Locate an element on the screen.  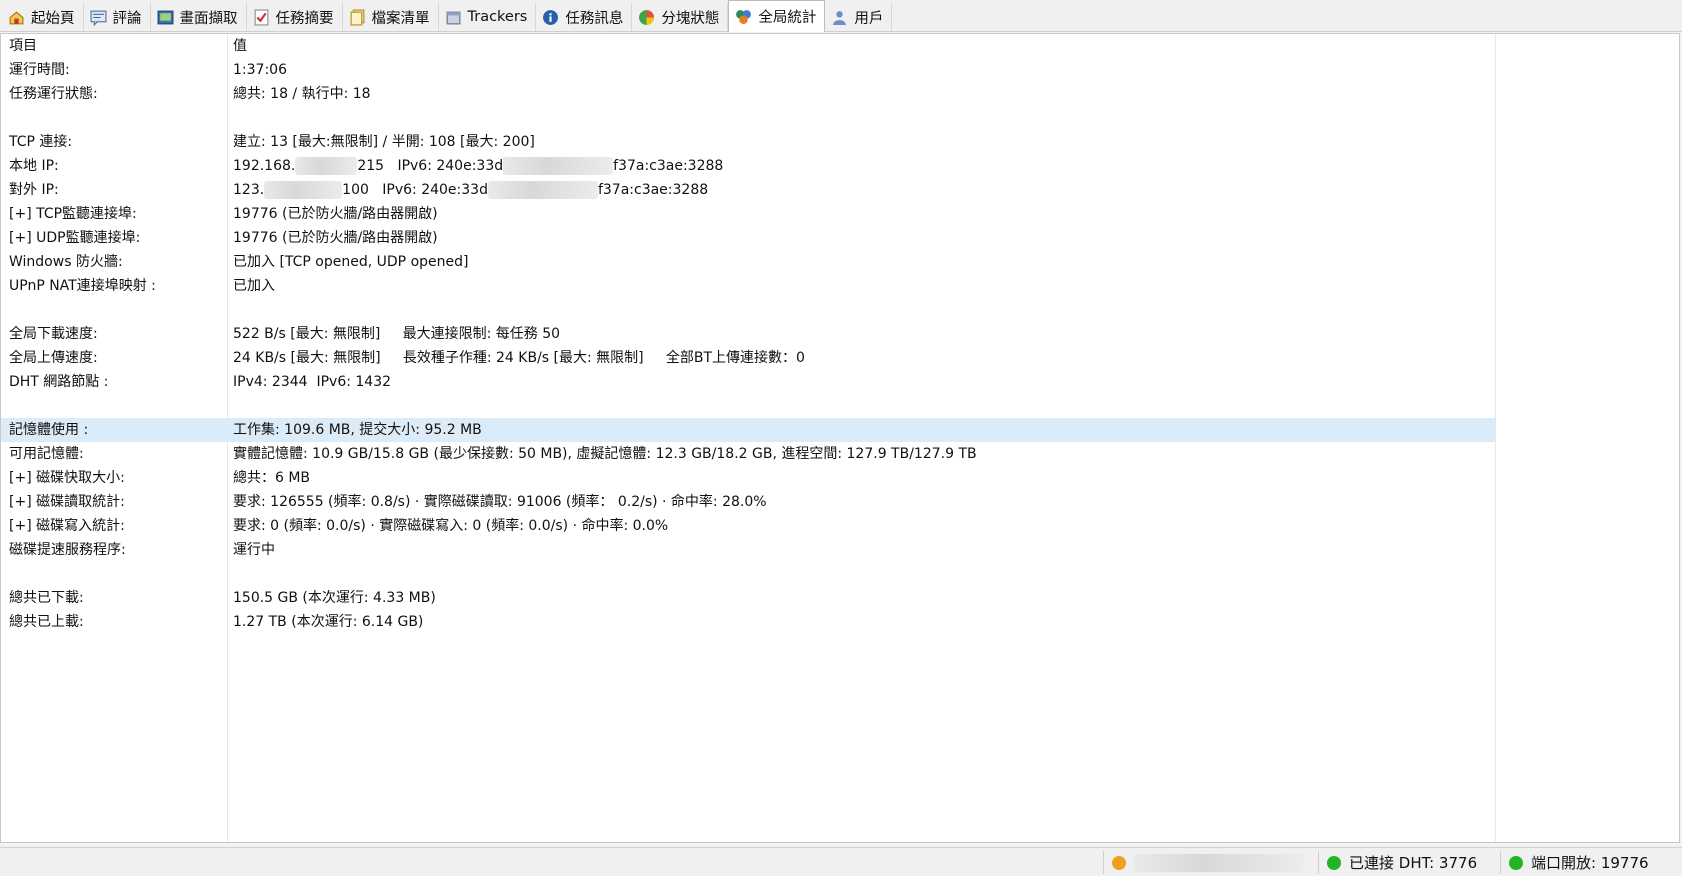
local-ipv6-suffix: f37a:c3ae:3288 is located at coordinates (668, 166).